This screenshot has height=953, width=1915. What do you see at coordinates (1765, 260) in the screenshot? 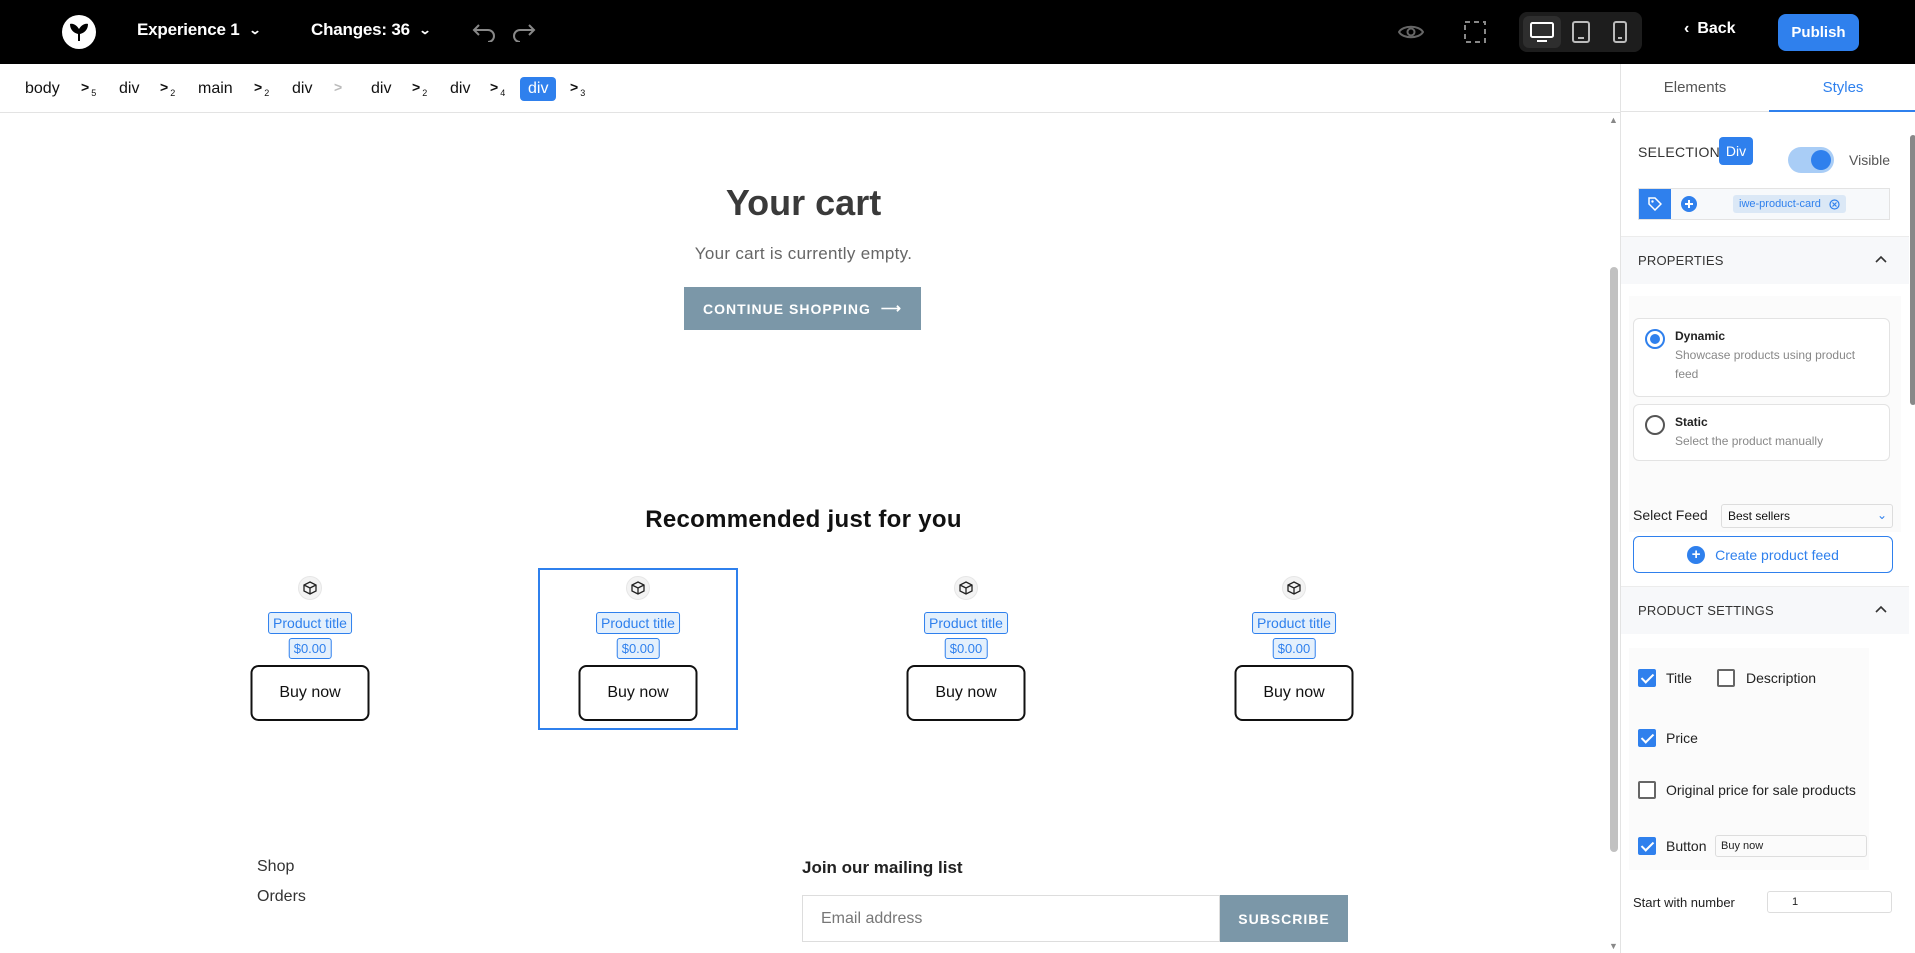
I see `properties-section-header: PROPERTIES` at bounding box center [1765, 260].